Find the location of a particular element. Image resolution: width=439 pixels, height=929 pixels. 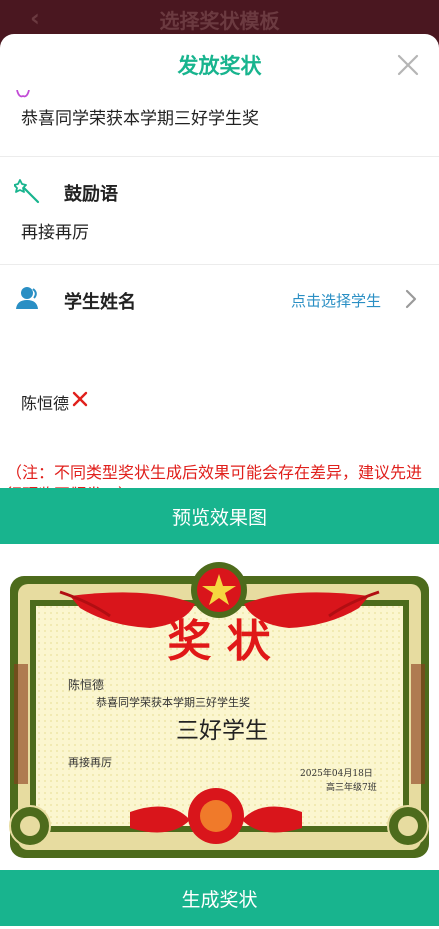

award-text: 恭喜同学荣获本学期三好学生奖 is located at coordinates (140, 116).